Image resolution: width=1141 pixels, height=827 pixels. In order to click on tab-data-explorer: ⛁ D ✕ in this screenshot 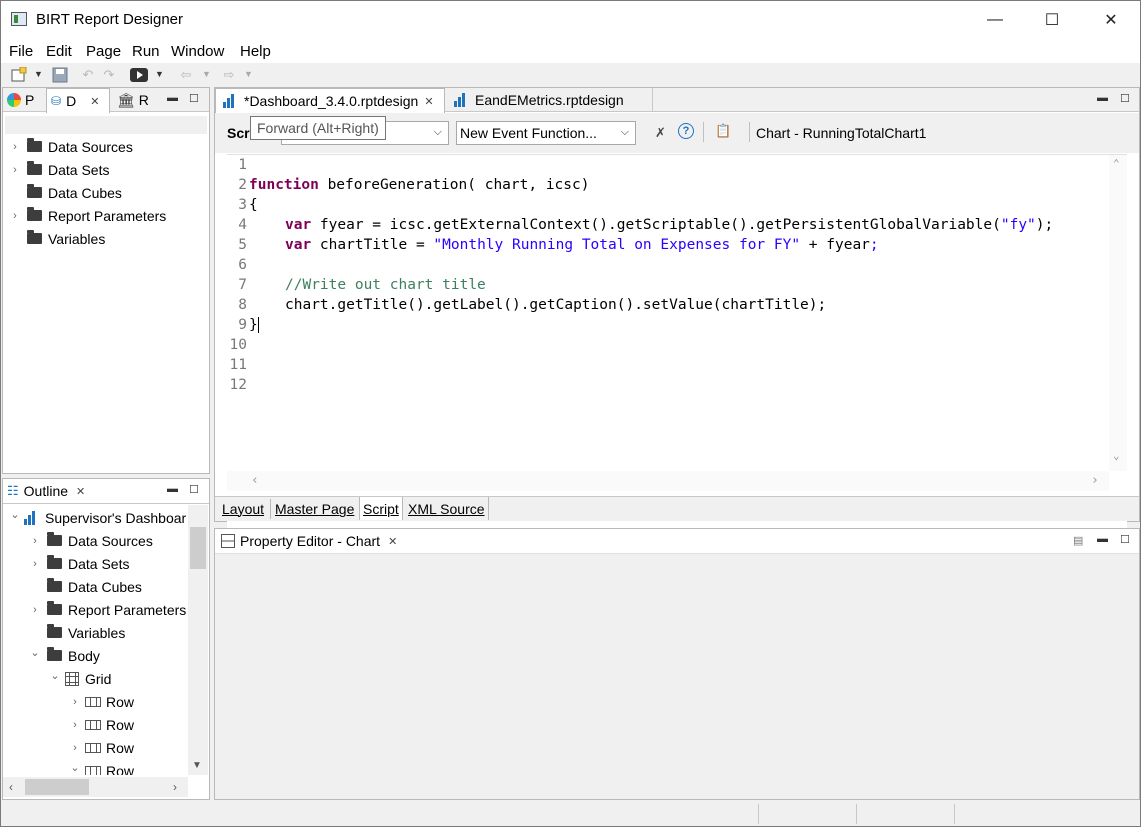, I will do `click(78, 100)`.